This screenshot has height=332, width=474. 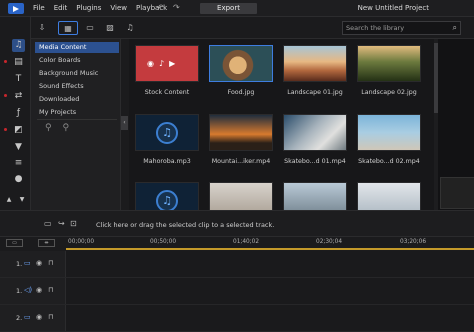 What do you see at coordinates (81, 242) in the screenshot?
I see `ruler-tick: 00;00;00` at bounding box center [81, 242].